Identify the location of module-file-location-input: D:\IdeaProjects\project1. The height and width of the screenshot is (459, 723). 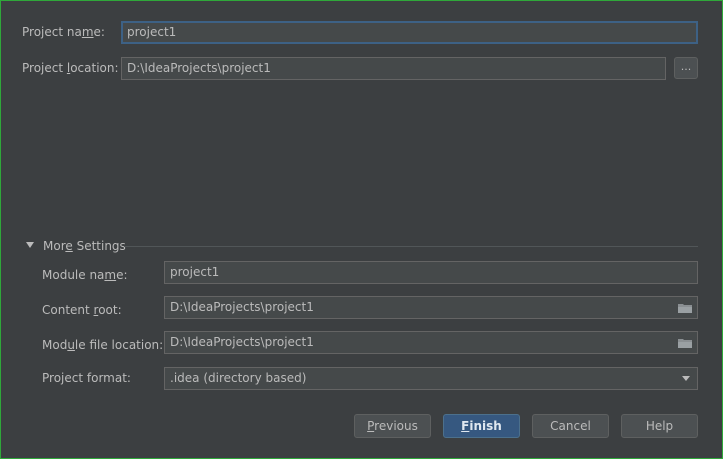
(431, 342).